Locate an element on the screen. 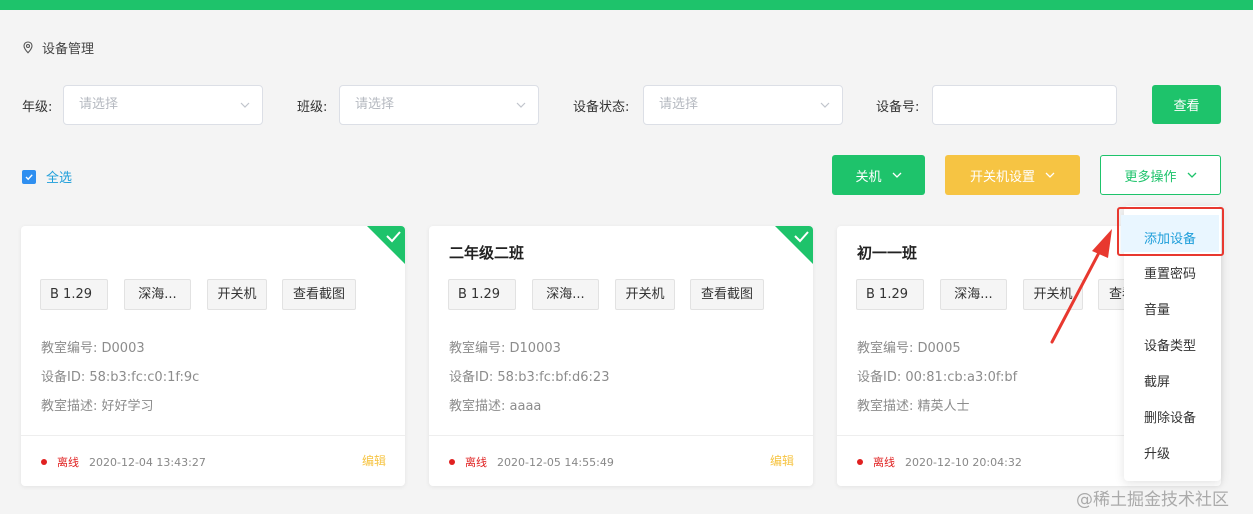 This screenshot has height=514, width=1253. shutdown-button-label: 关机 is located at coordinates (868, 177).